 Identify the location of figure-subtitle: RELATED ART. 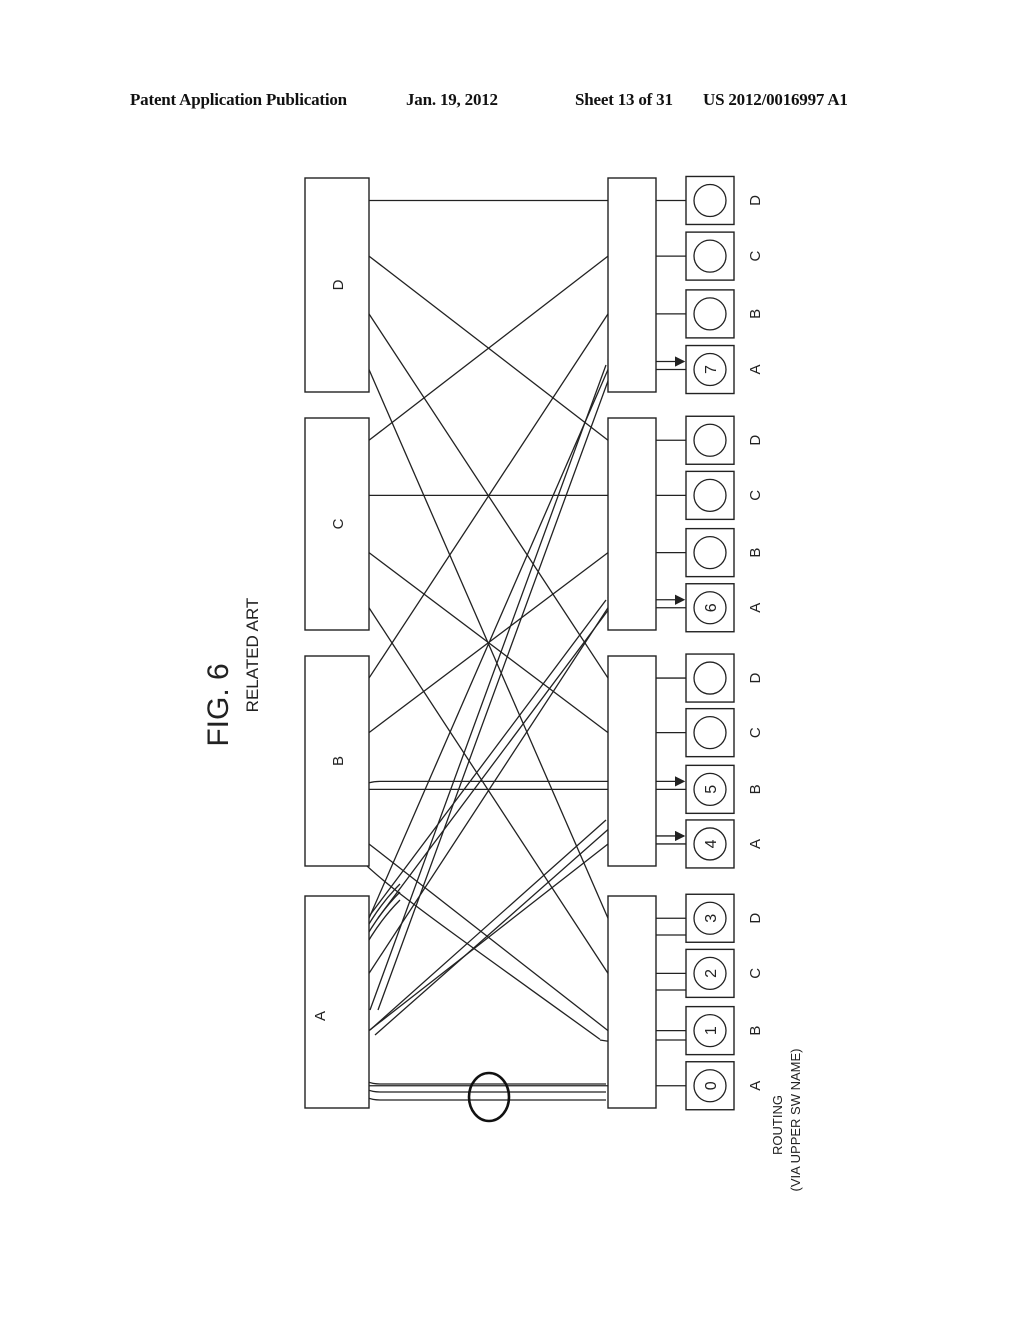
(252, 655).